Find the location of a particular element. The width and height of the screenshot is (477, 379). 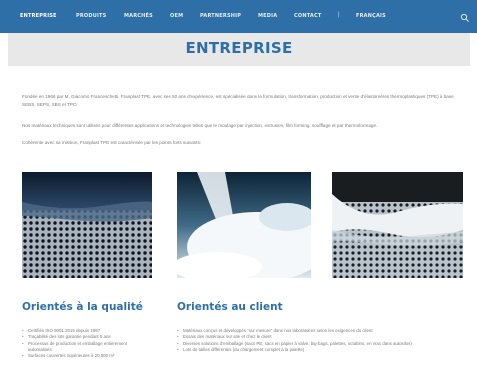

page-title: ENTREPRISE is located at coordinates (239, 48).